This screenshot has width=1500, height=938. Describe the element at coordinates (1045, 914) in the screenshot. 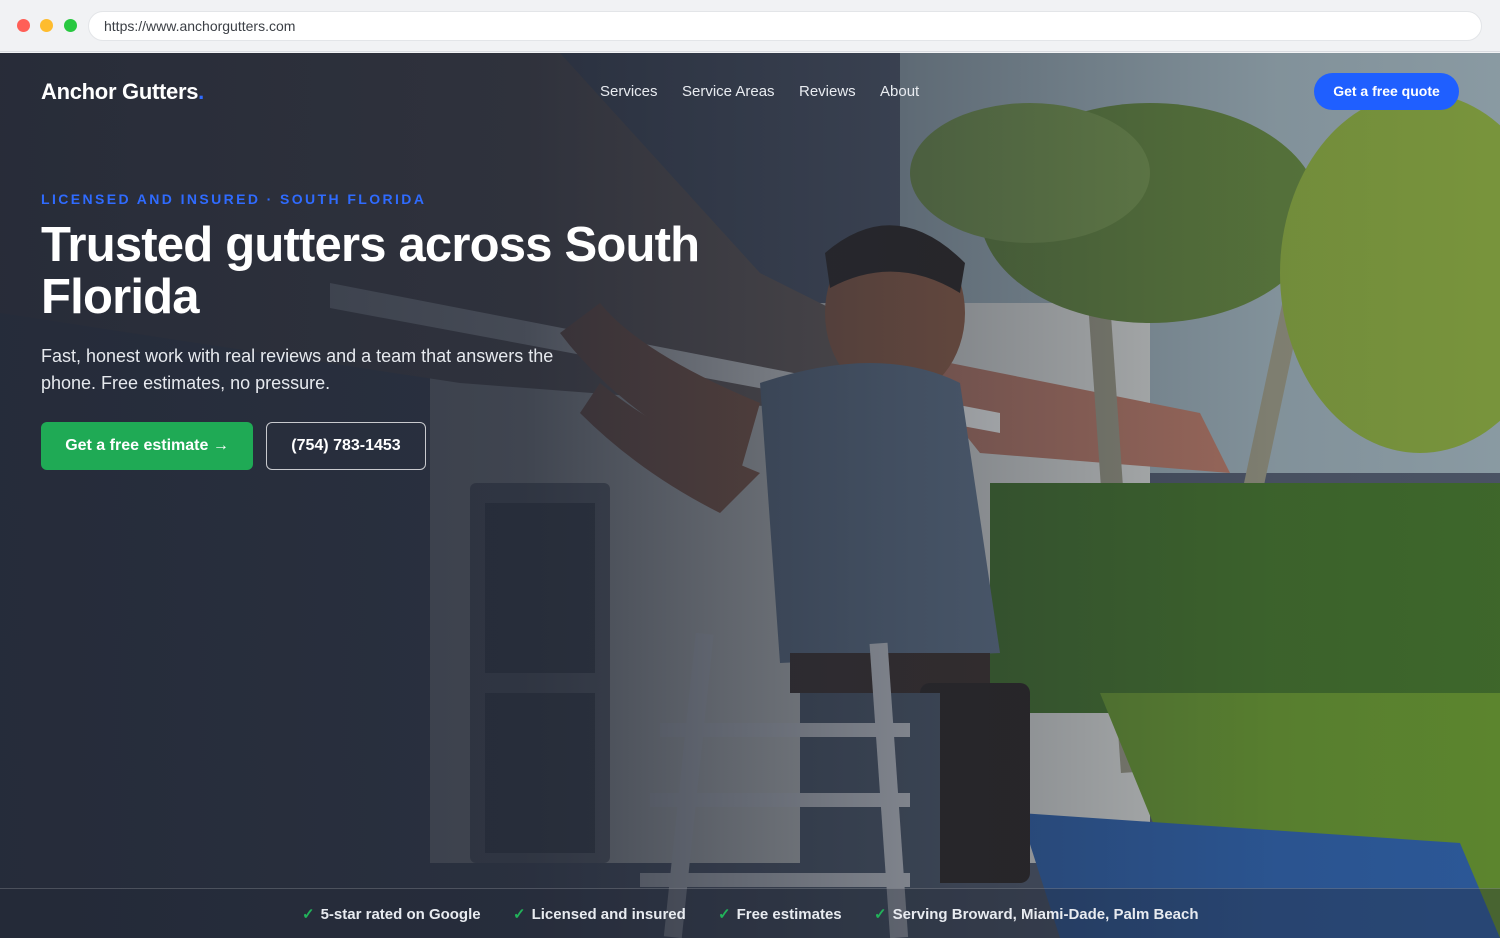

I see `trust-item-label: Serving Broward, Miami-Dade, Palm Beach` at that location.